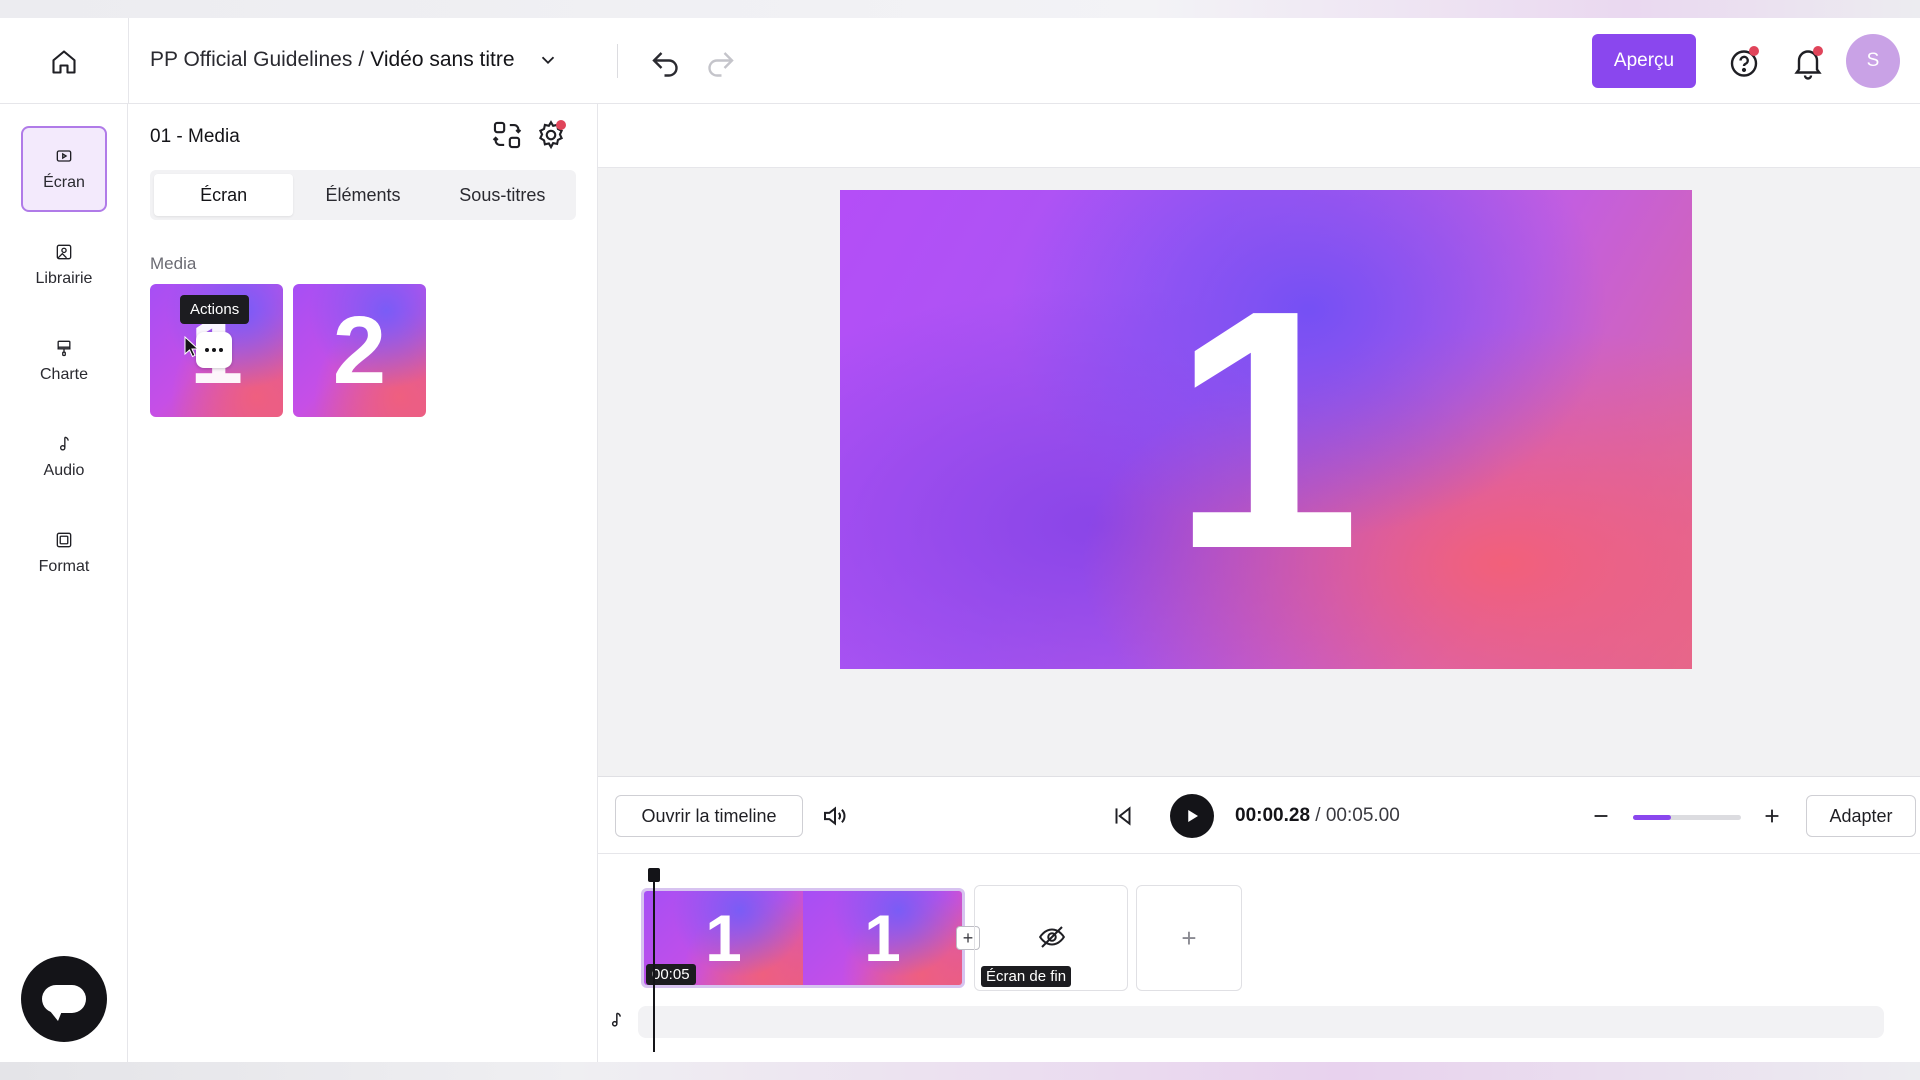 The width and height of the screenshot is (1920, 1080). I want to click on skip-to-start-button, so click(1123, 816).